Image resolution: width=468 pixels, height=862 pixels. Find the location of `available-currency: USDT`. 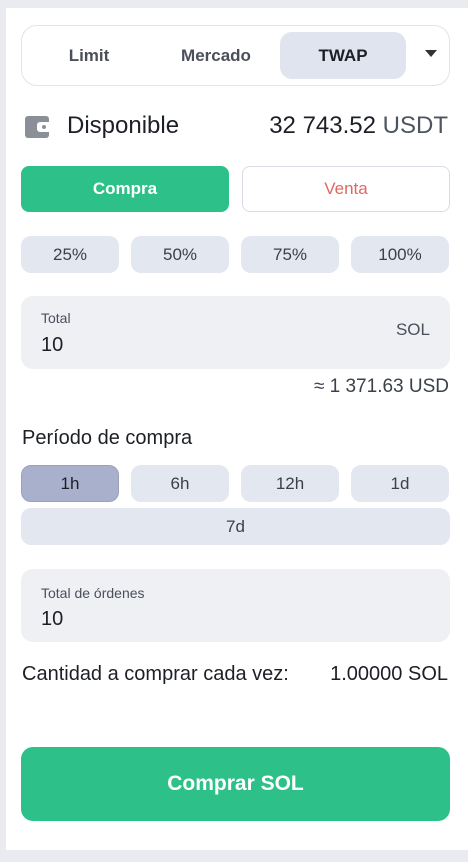

available-currency: USDT is located at coordinates (415, 125).